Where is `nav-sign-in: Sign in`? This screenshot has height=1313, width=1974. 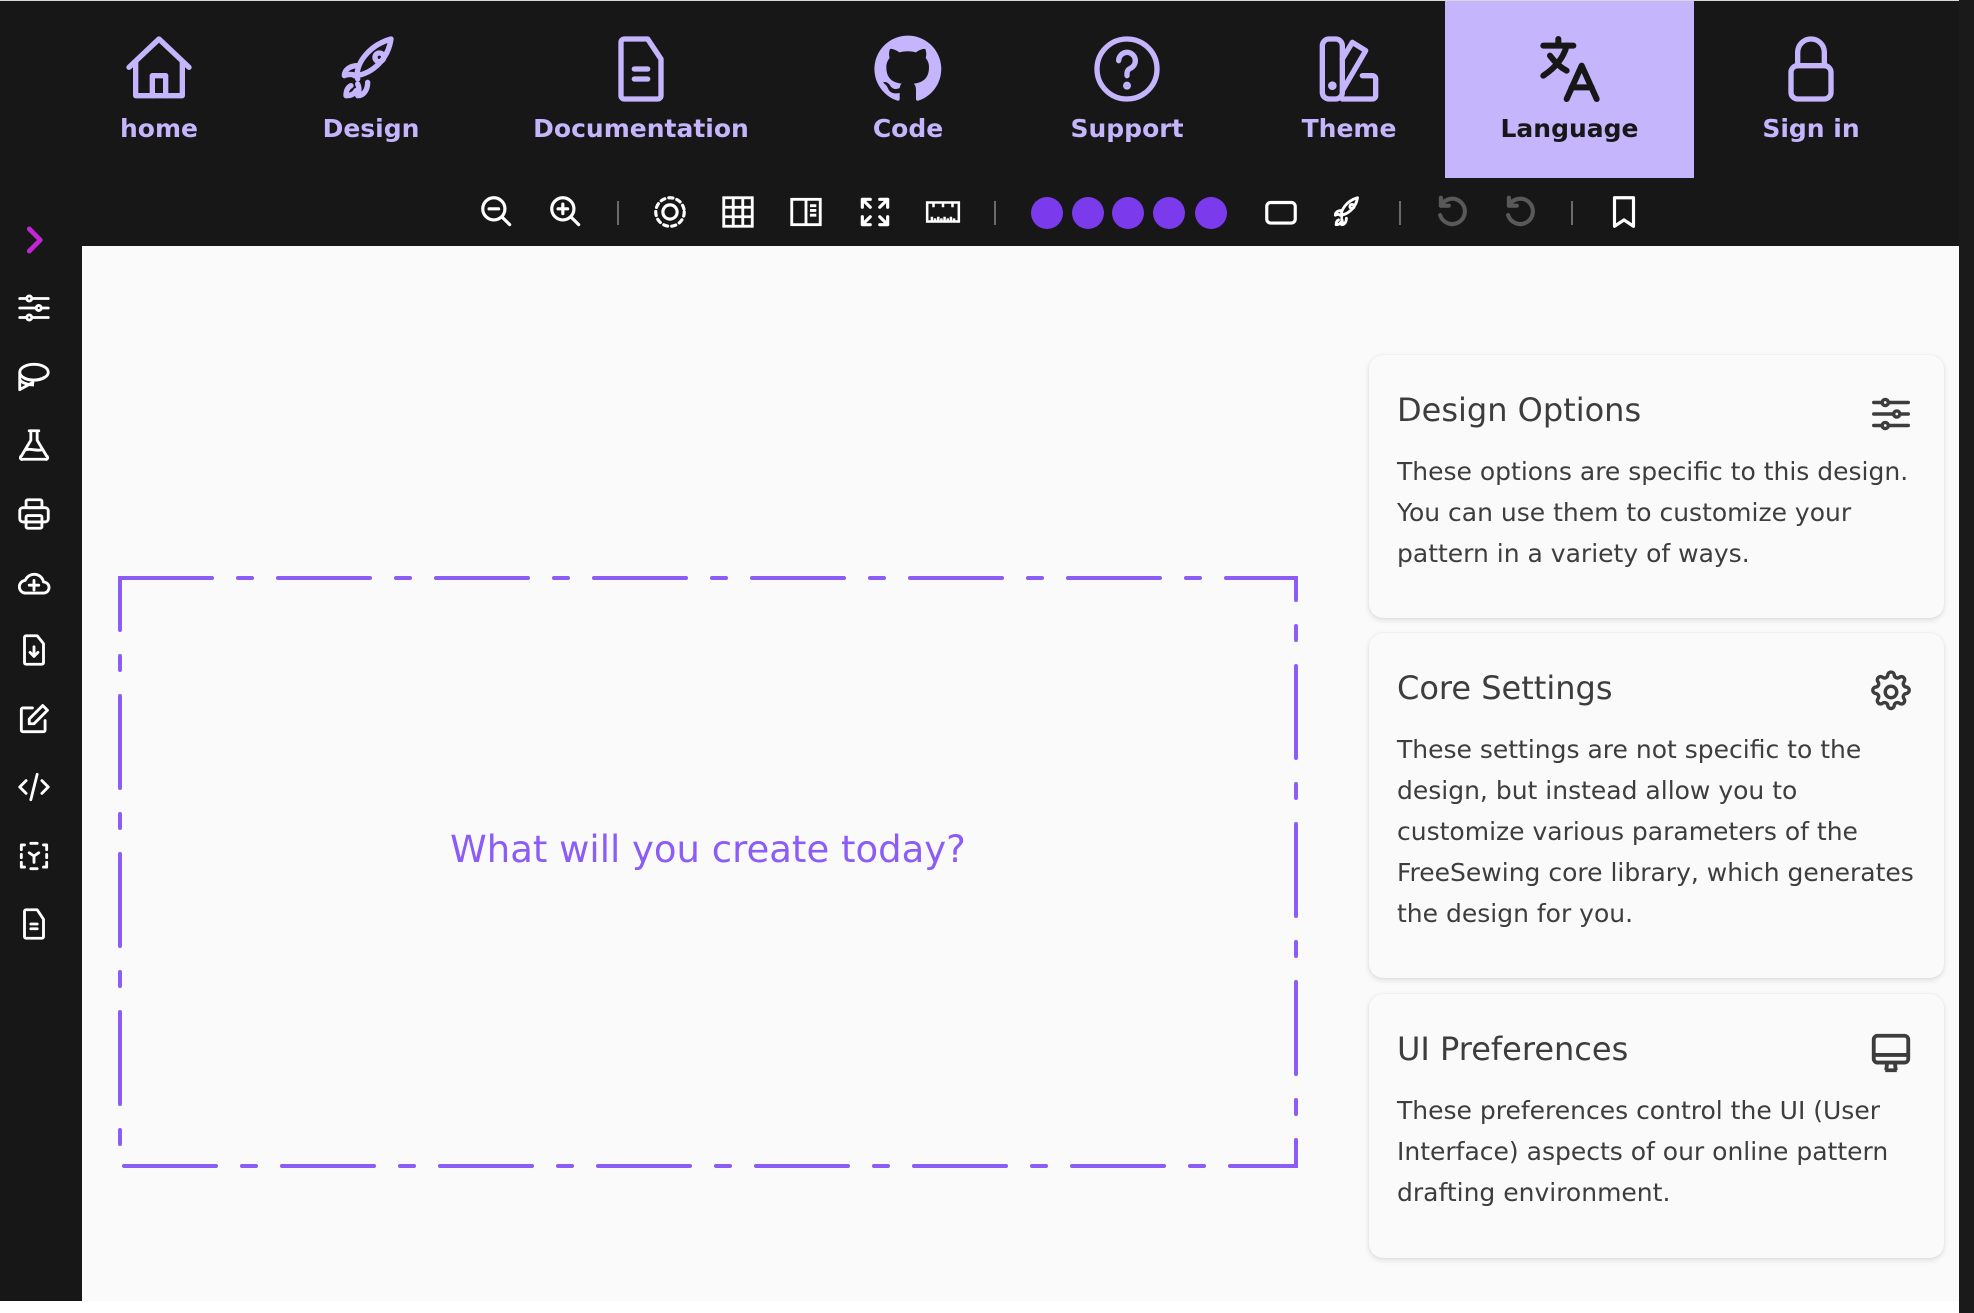 nav-sign-in: Sign in is located at coordinates (1811, 89).